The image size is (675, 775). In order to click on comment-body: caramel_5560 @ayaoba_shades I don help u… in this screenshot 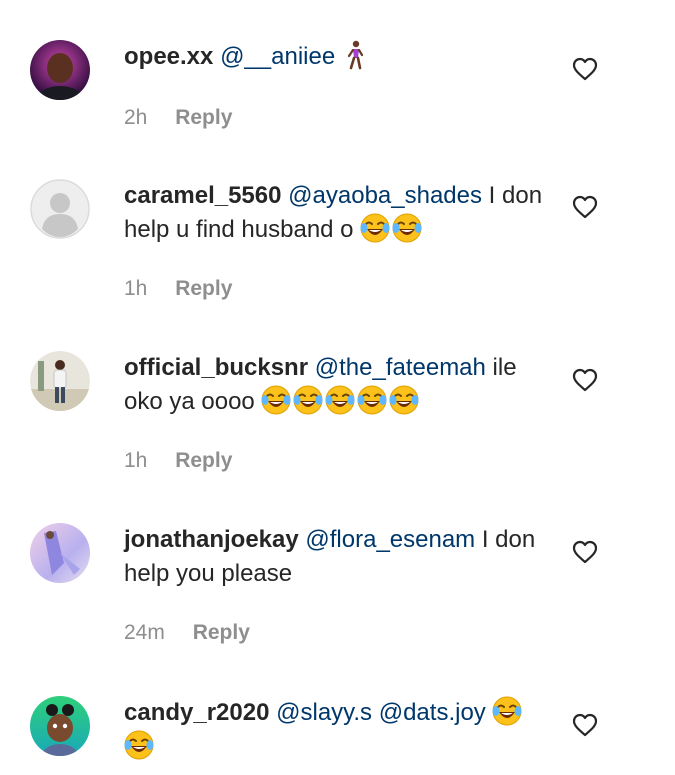, I will do `click(334, 213)`.